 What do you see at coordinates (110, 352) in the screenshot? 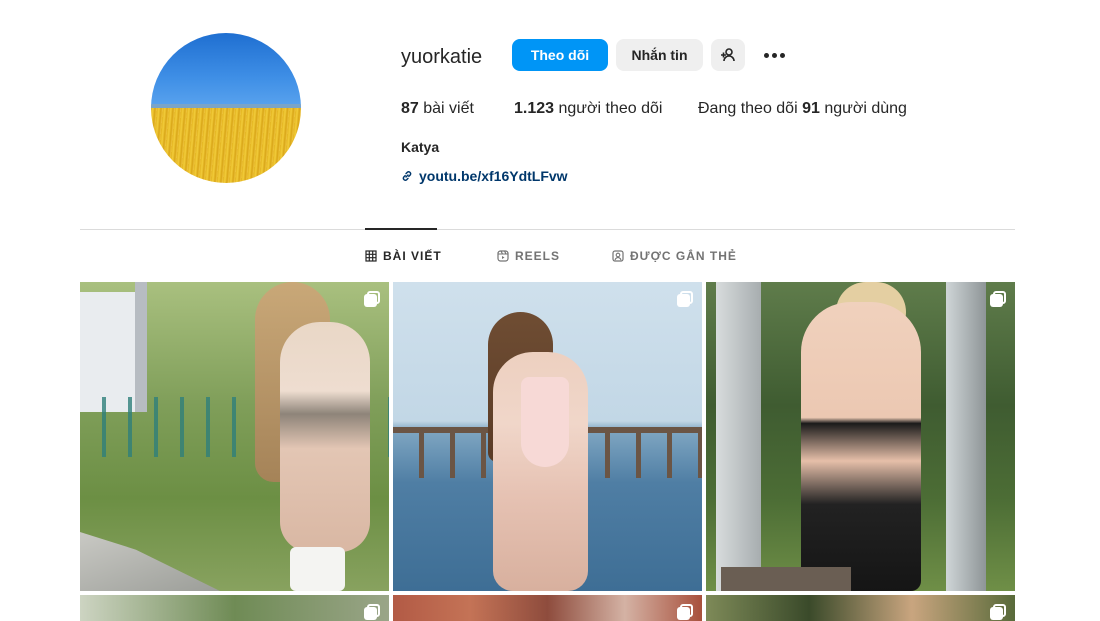
I see `photo-building` at bounding box center [110, 352].